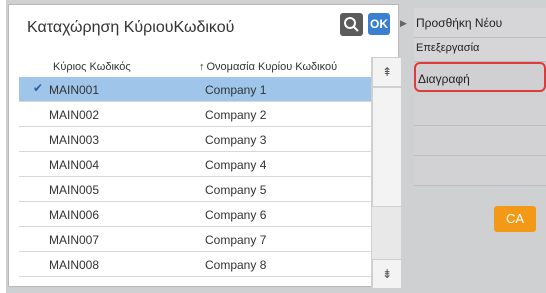  I want to click on scroll-up-button: ⇞, so click(387, 72).